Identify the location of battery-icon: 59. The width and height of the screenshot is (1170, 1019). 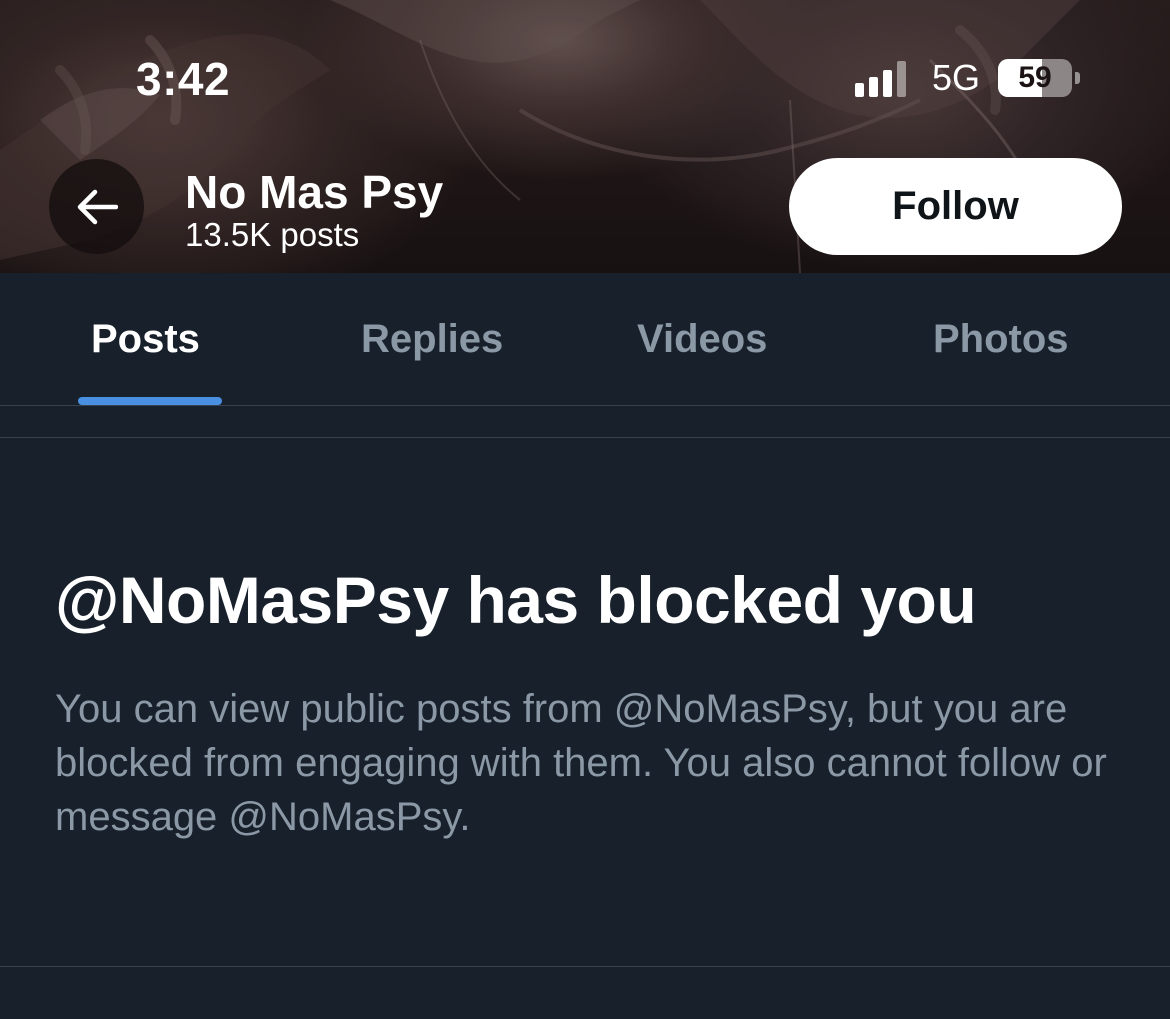
(1035, 78).